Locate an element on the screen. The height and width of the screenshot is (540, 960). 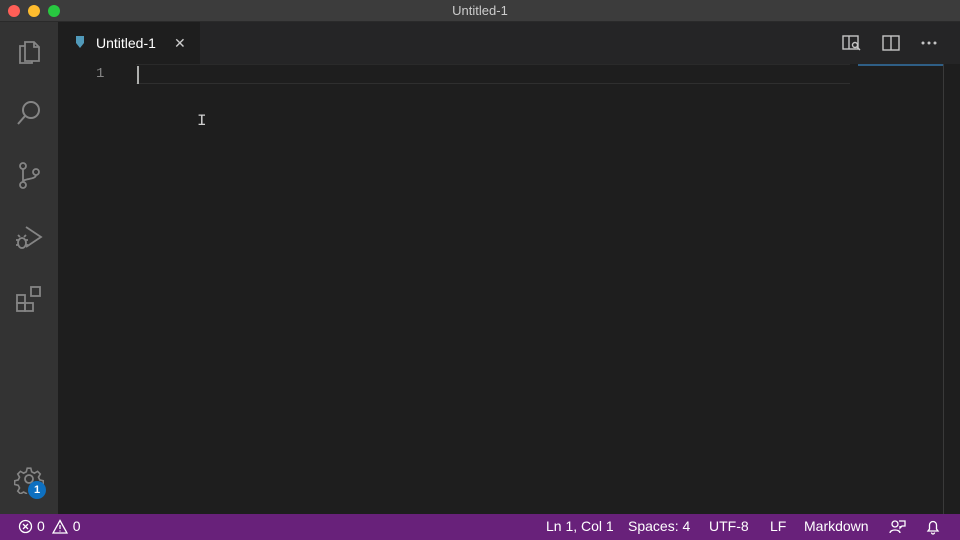
run-debug-icon is located at coordinates (29, 237).